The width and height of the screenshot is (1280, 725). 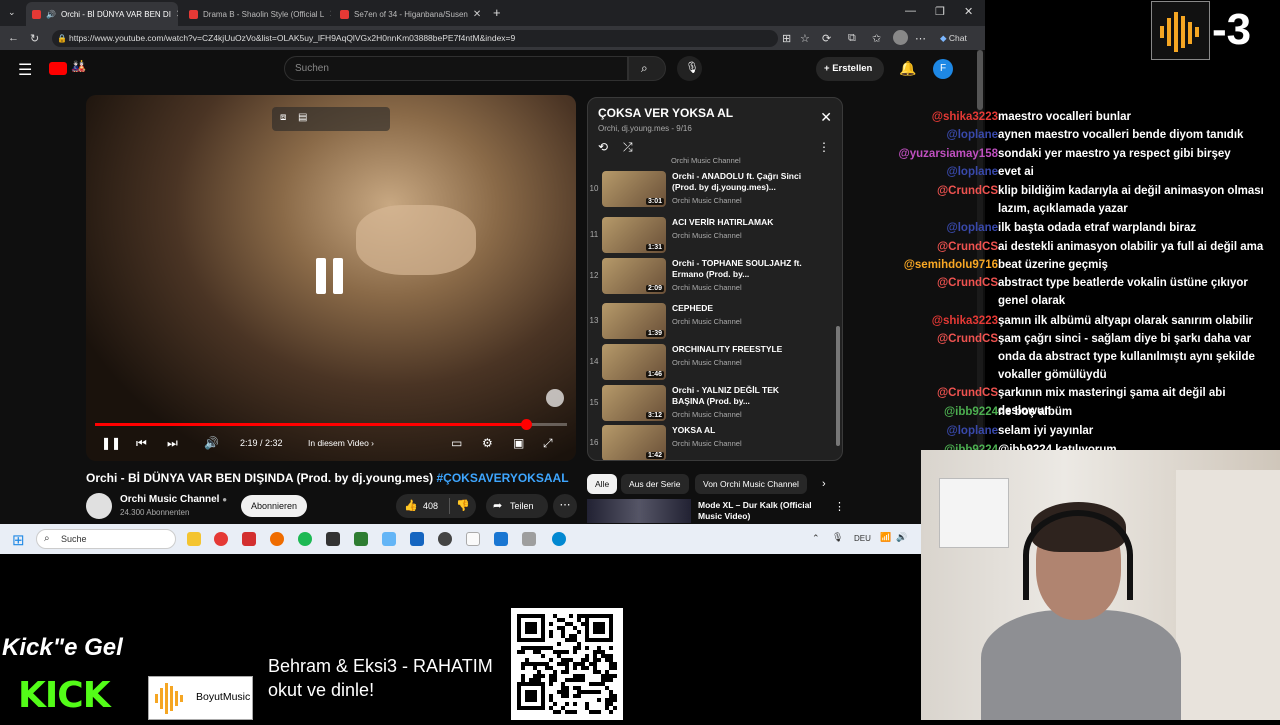 I want to click on file-explorer-icon, so click(x=194, y=539).